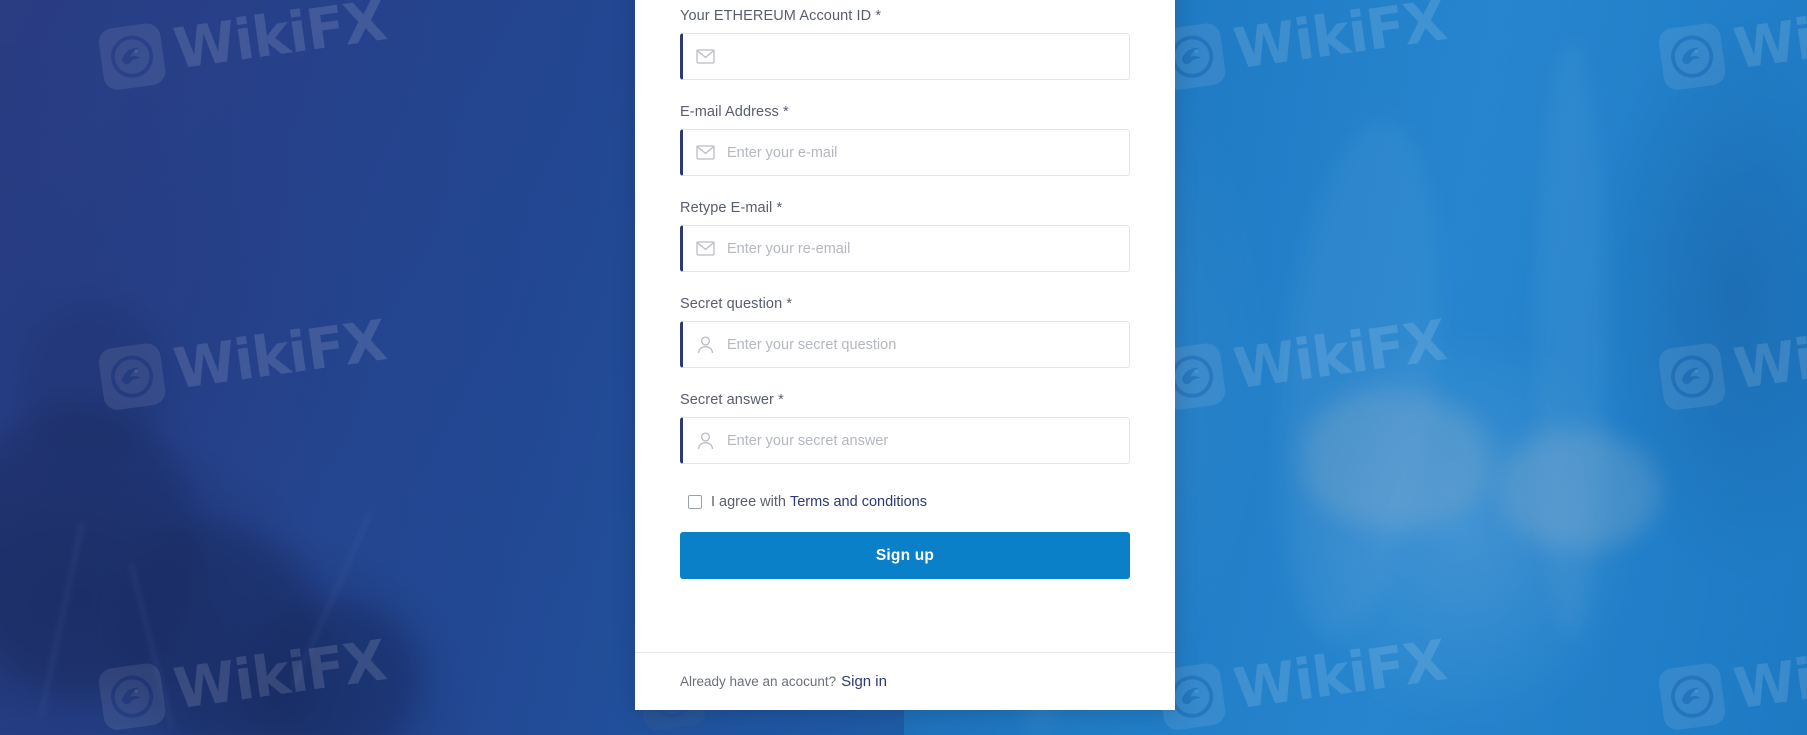  What do you see at coordinates (758, 681) in the screenshot?
I see `already-have-account-text: Already have an acocunt?` at bounding box center [758, 681].